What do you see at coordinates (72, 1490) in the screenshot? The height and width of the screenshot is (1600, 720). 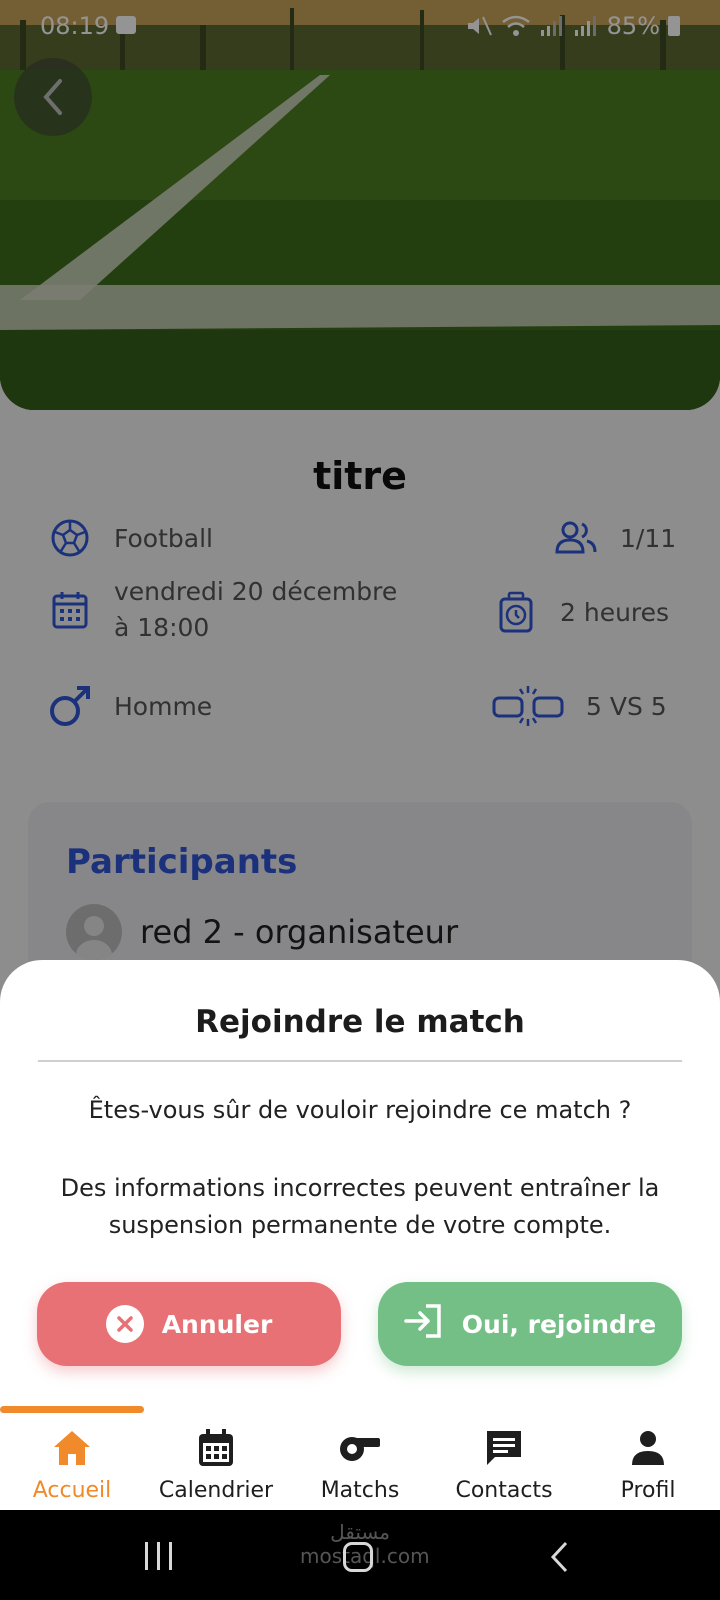 I see `nav-label-accueil: Accueil` at bounding box center [72, 1490].